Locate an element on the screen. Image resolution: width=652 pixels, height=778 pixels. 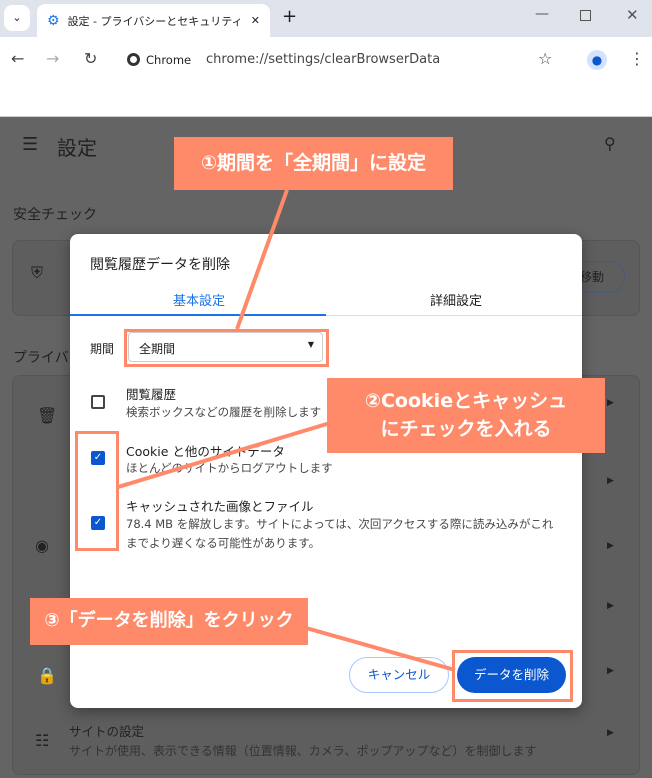
highlight-delete-button is located at coordinates (512, 676).